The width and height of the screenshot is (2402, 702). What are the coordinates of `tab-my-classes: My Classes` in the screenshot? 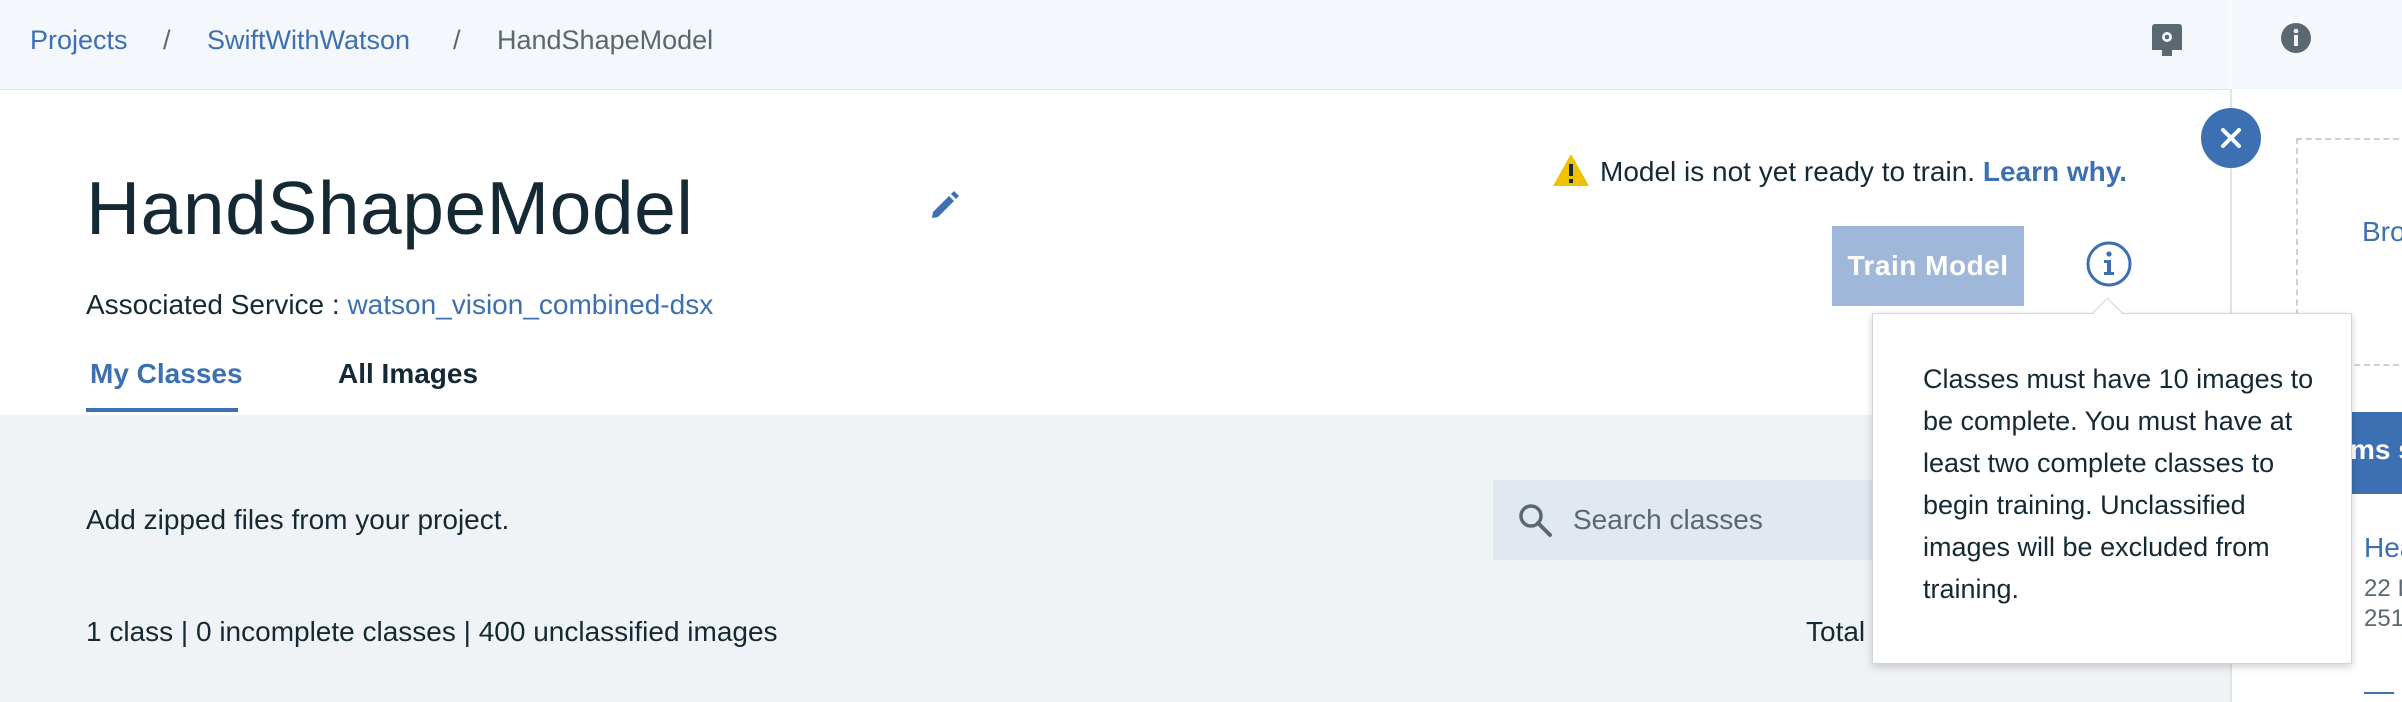 It's located at (166, 374).